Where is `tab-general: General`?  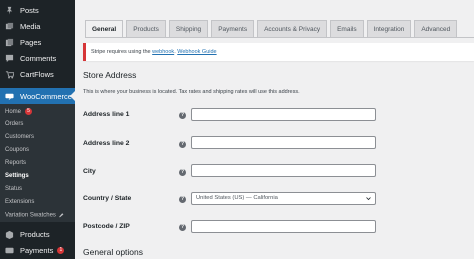 tab-general: General is located at coordinates (104, 28).